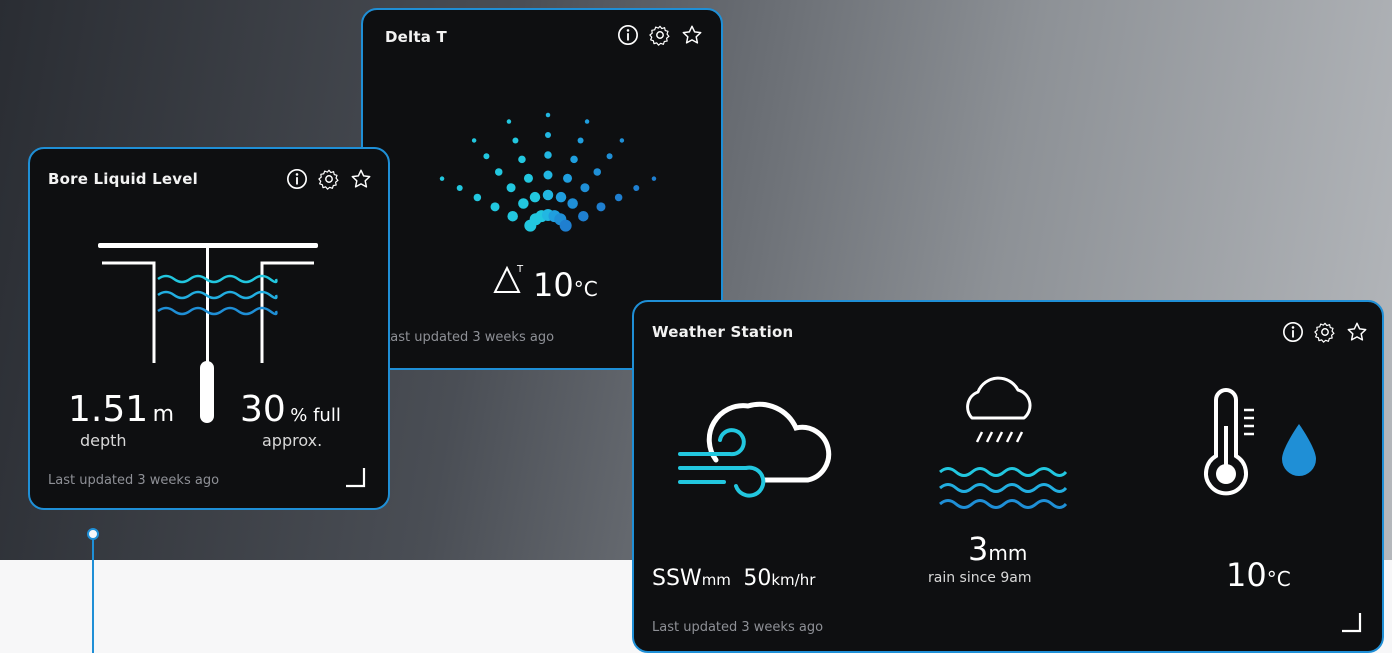 This screenshot has height=653, width=1392. I want to click on delta-t-unit: °C, so click(585, 289).